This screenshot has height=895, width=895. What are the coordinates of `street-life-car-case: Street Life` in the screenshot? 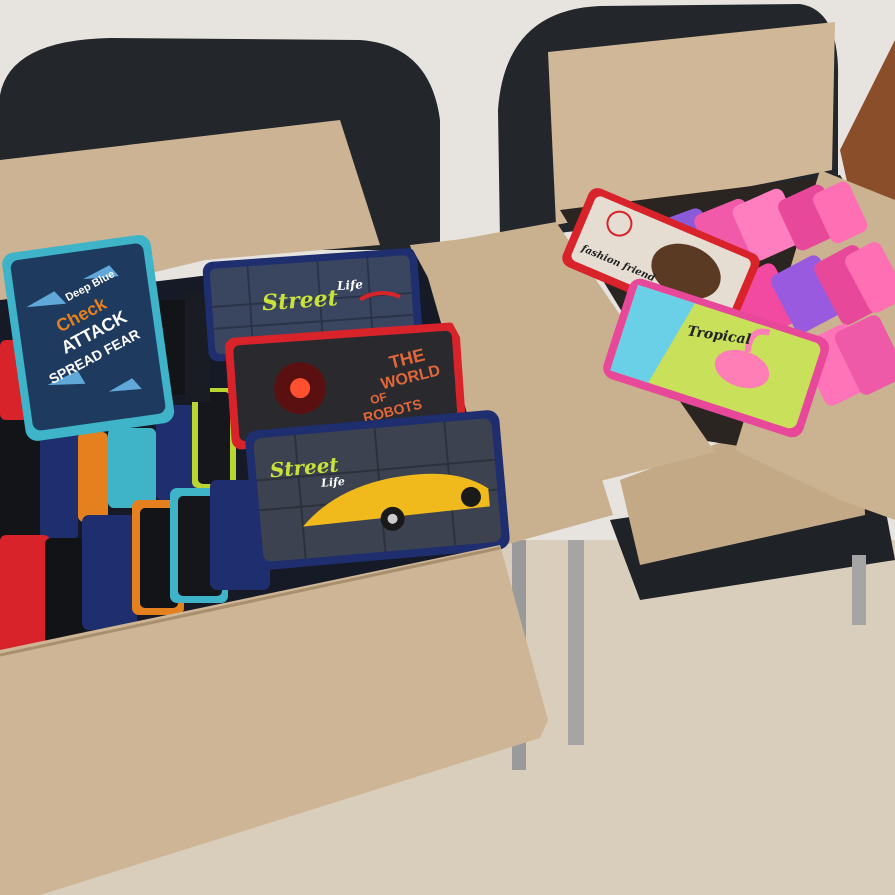 It's located at (377, 490).